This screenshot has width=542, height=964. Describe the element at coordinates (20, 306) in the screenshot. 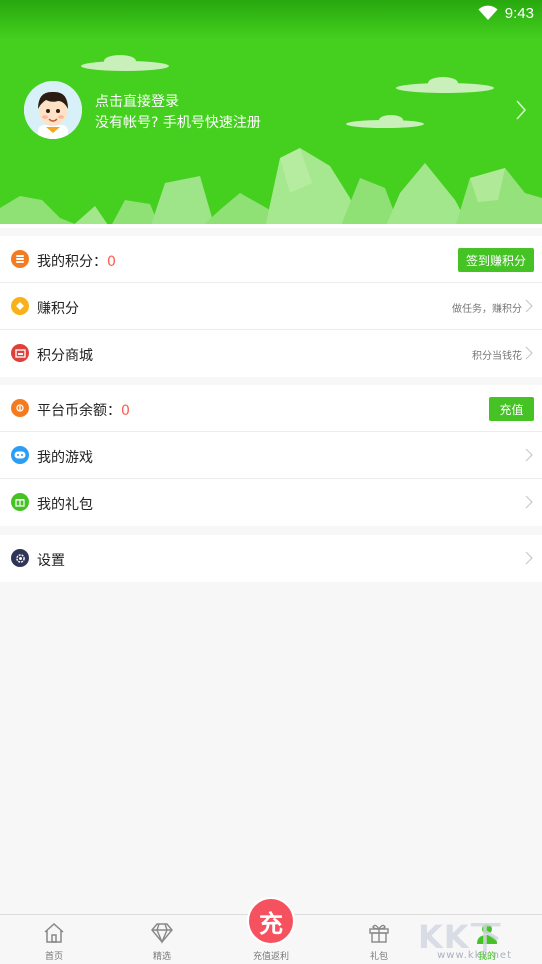

I see `diamond-coin-icon` at that location.